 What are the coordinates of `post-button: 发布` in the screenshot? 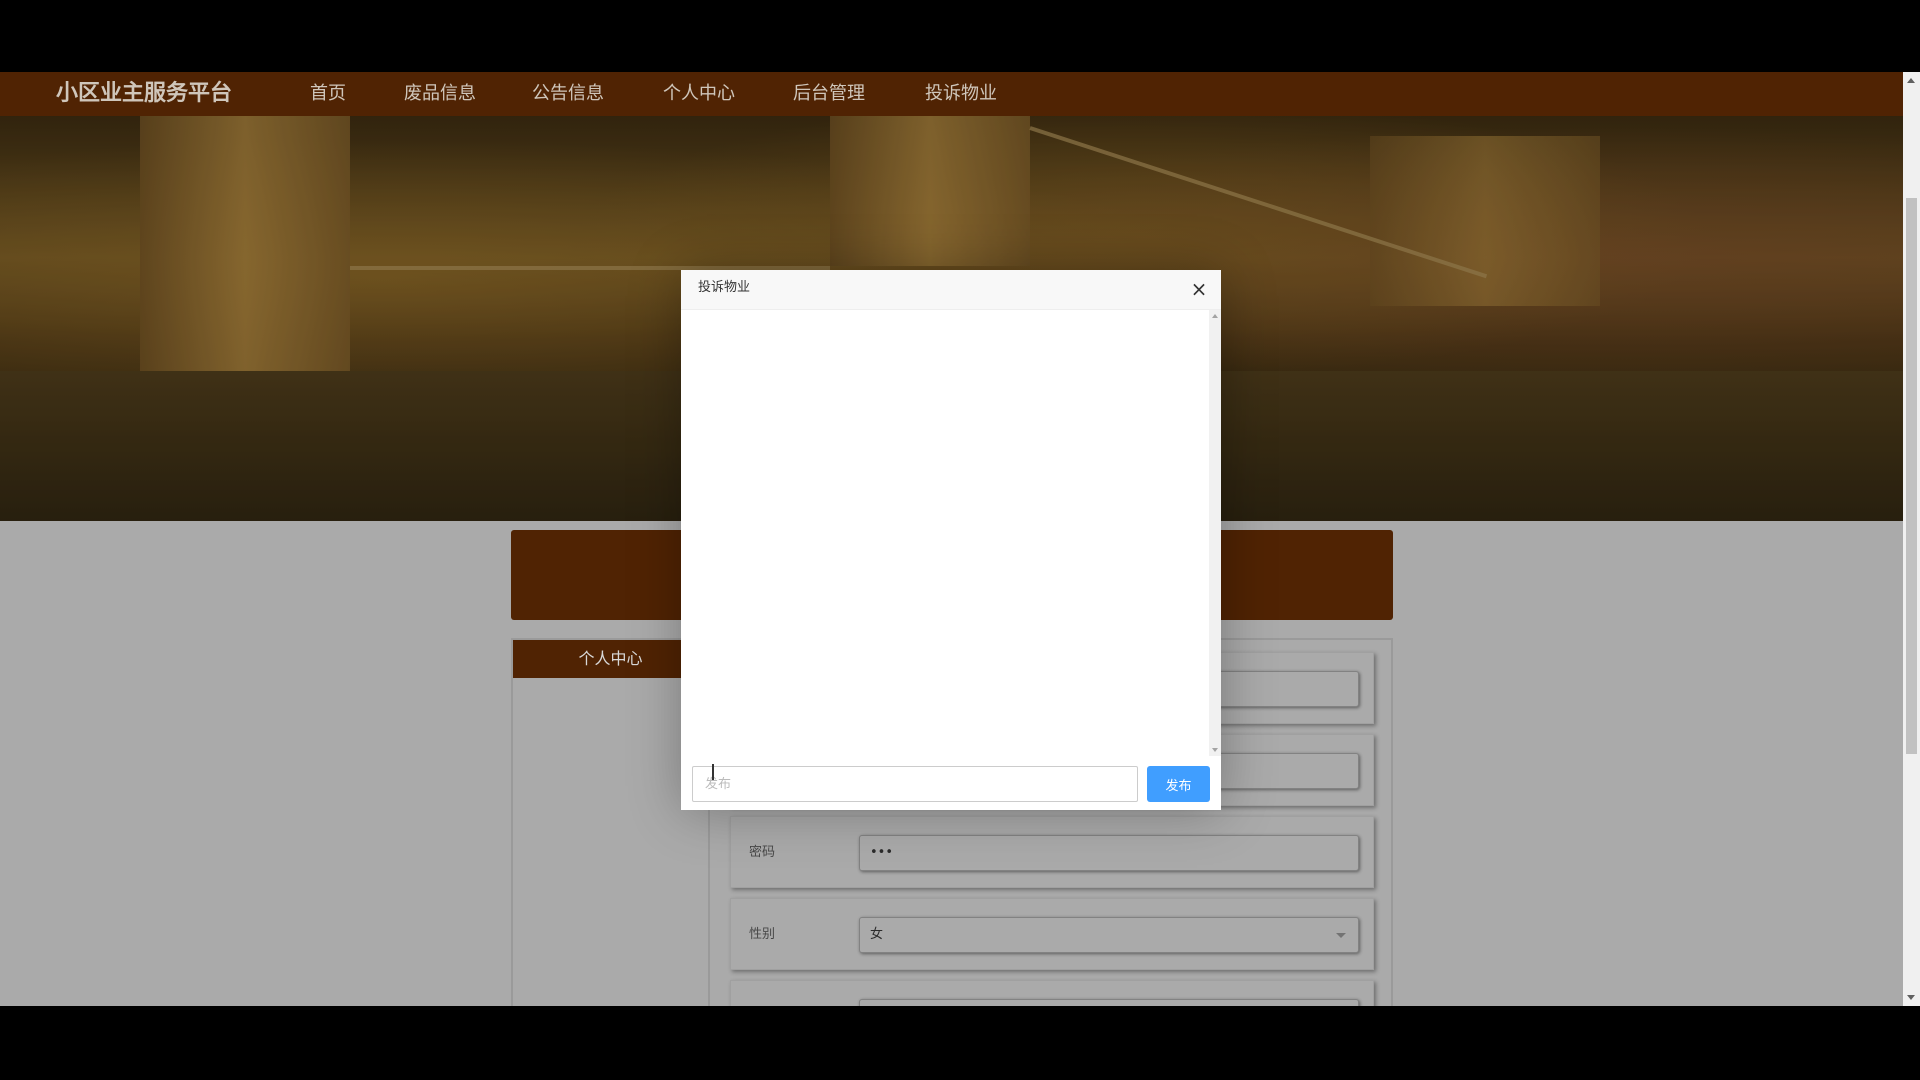 It's located at (1178, 784).